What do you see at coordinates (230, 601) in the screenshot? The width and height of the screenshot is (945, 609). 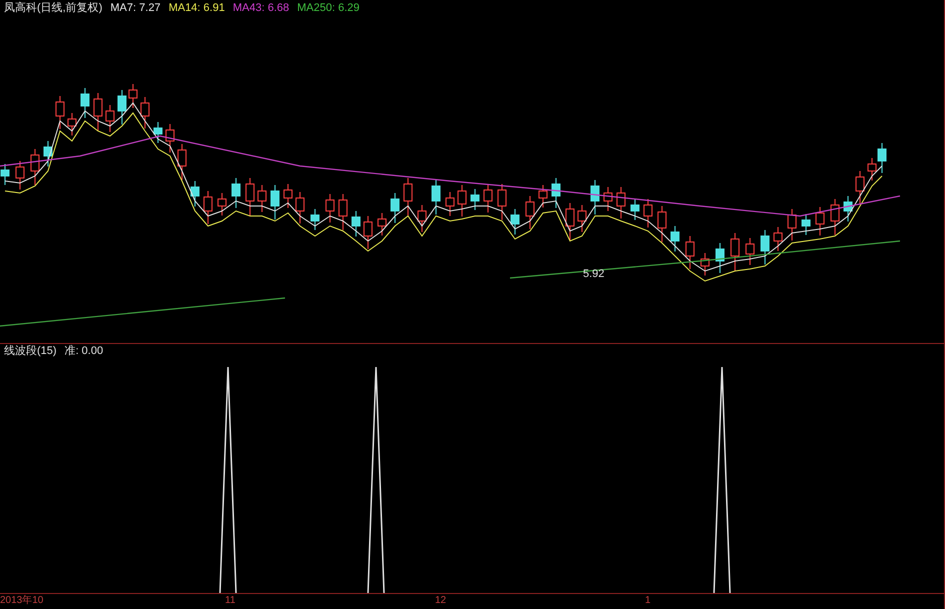 I see `axis-label: 11` at bounding box center [230, 601].